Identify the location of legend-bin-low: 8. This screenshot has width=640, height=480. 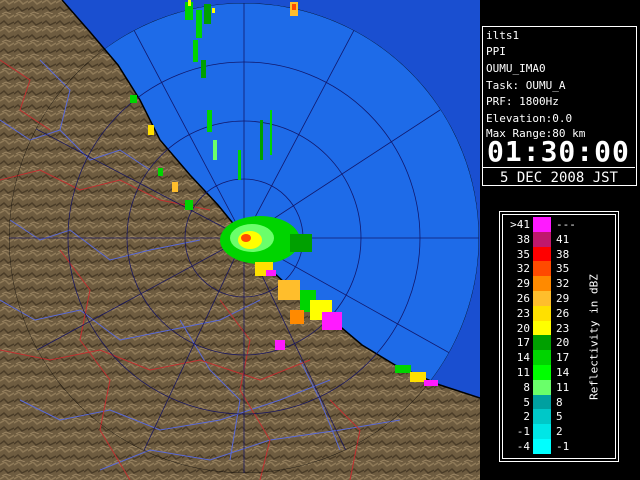
(526, 387).